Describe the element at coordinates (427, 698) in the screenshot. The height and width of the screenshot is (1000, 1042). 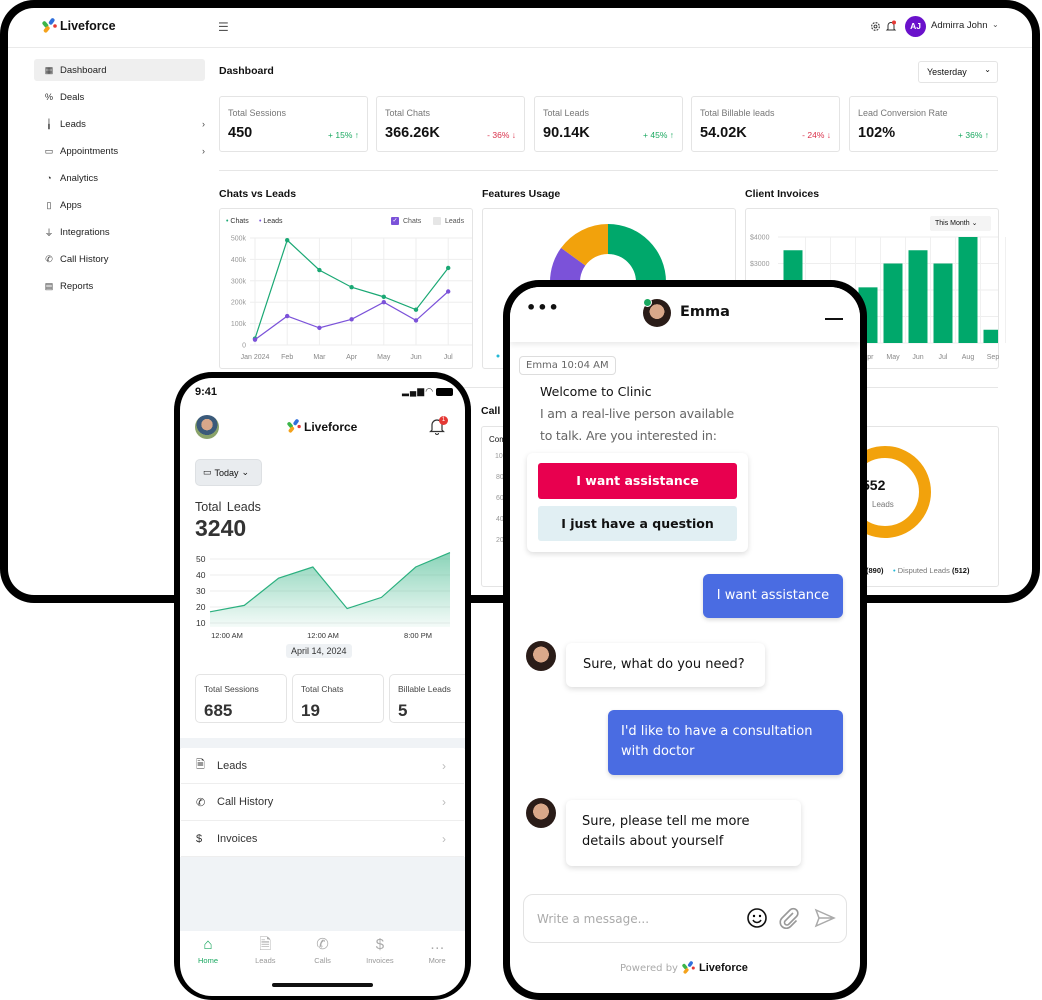
I see `mobile-stat-billable-leads: Billable Leads 5` at that location.